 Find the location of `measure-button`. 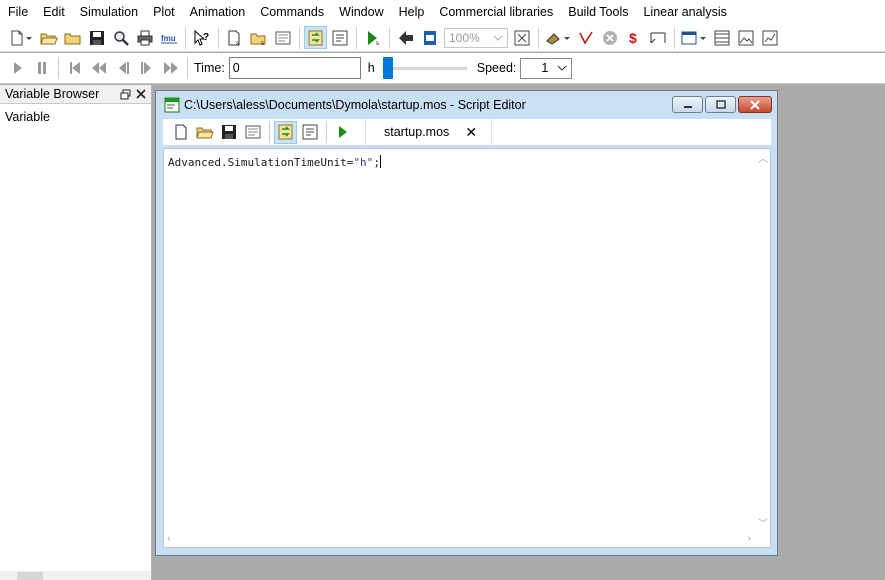

measure-button is located at coordinates (657, 37).